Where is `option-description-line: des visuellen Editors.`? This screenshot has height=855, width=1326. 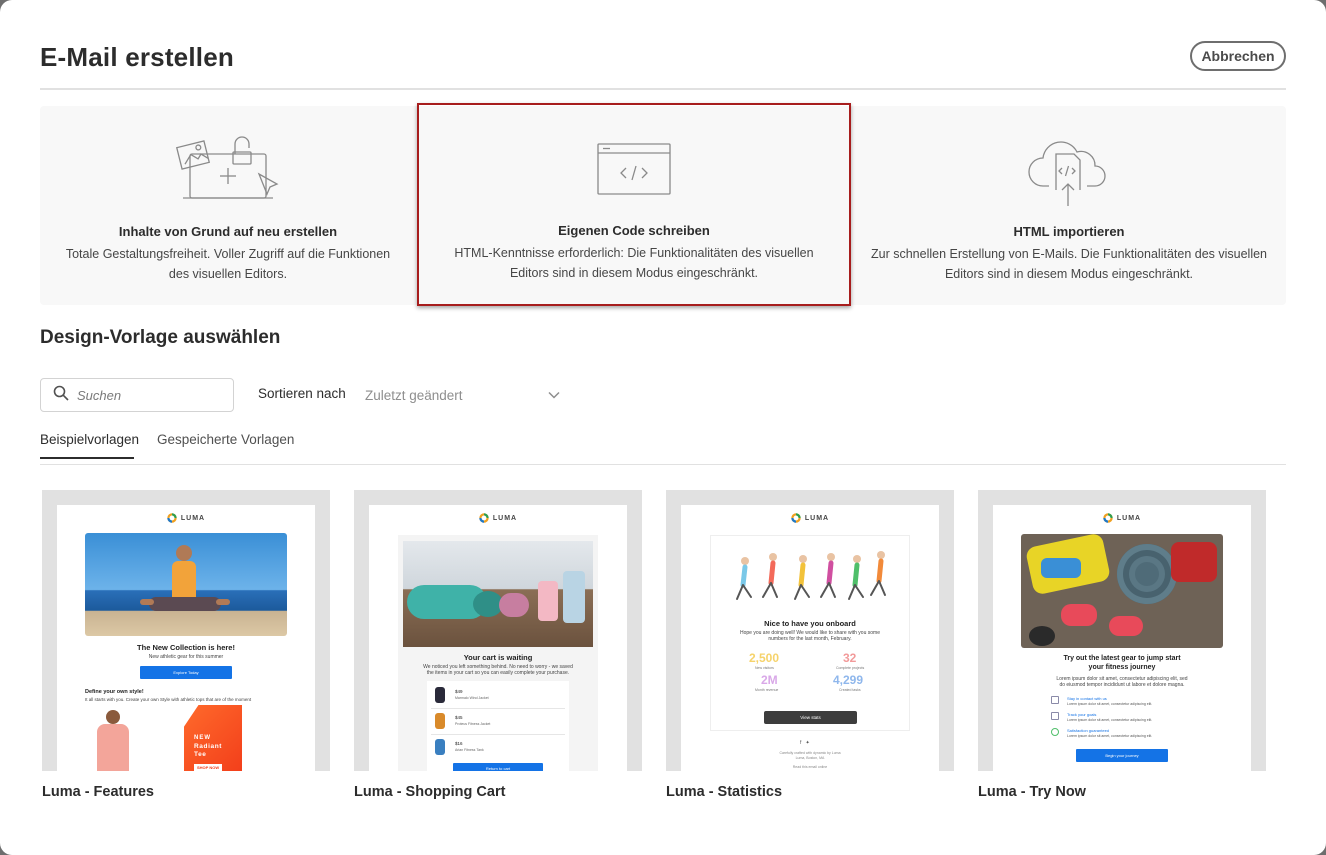
option-description-line: des visuellen Editors. is located at coordinates (228, 274).